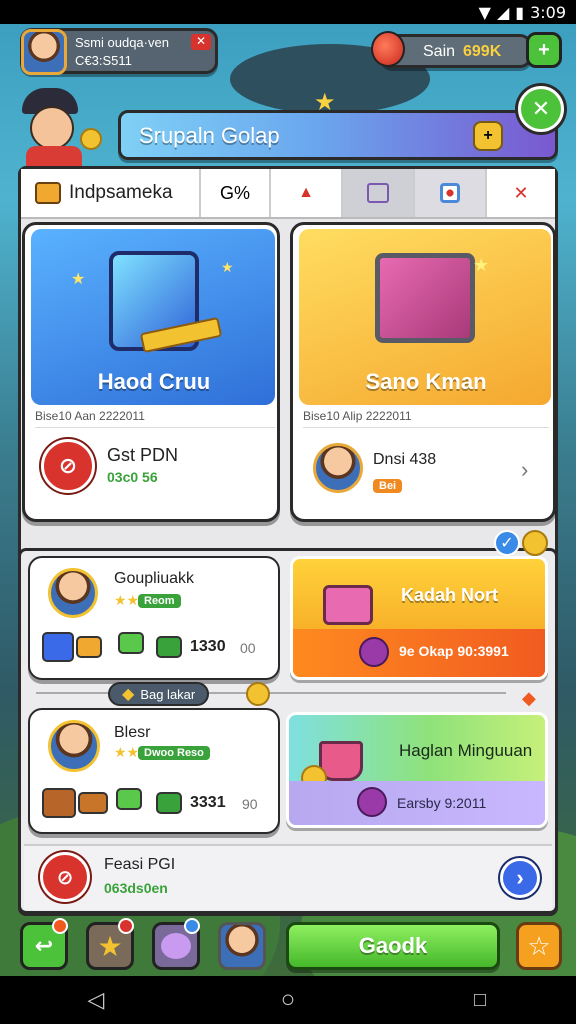  What do you see at coordinates (529, 698) in the screenshot?
I see `fire-icon: ◆` at bounding box center [529, 698].